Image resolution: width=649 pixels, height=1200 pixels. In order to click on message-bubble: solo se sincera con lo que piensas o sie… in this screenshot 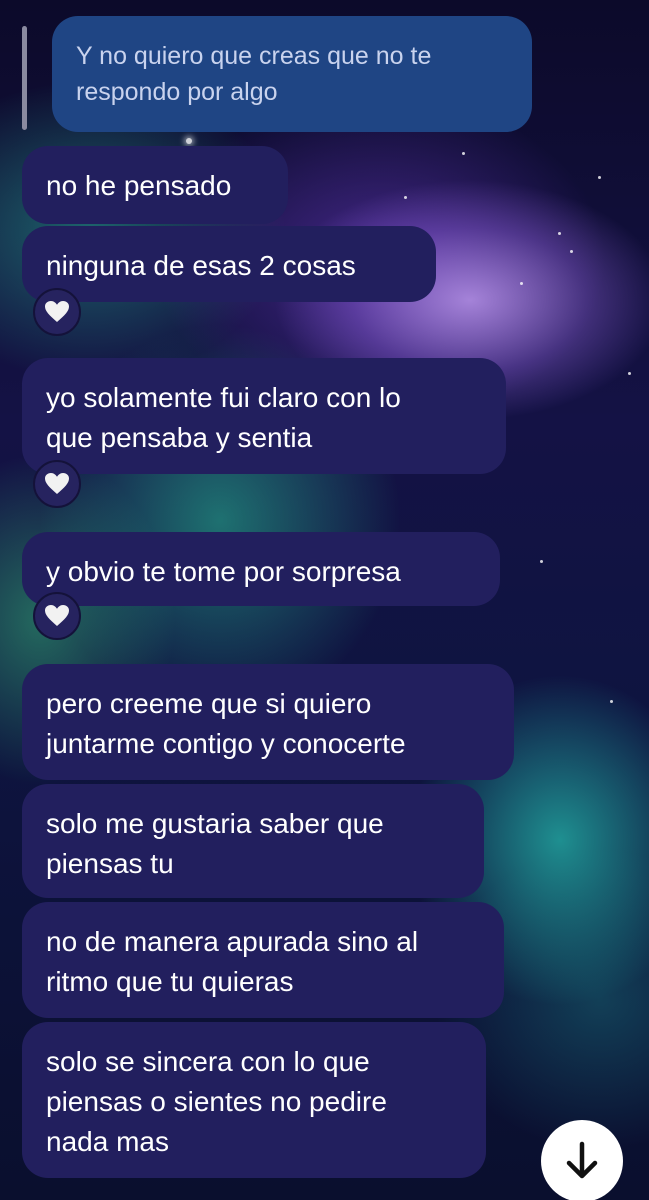, I will do `click(254, 1100)`.